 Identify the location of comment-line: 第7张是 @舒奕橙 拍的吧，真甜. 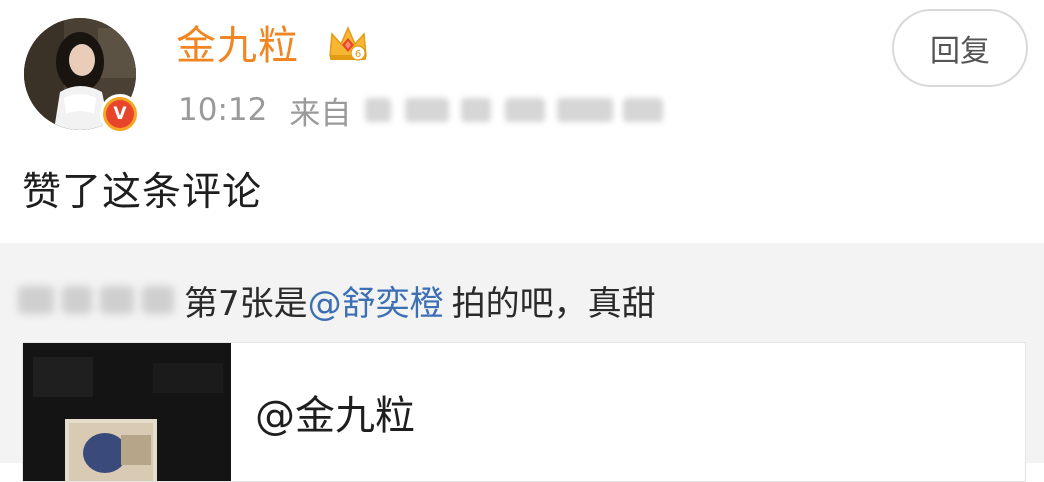
(337, 300).